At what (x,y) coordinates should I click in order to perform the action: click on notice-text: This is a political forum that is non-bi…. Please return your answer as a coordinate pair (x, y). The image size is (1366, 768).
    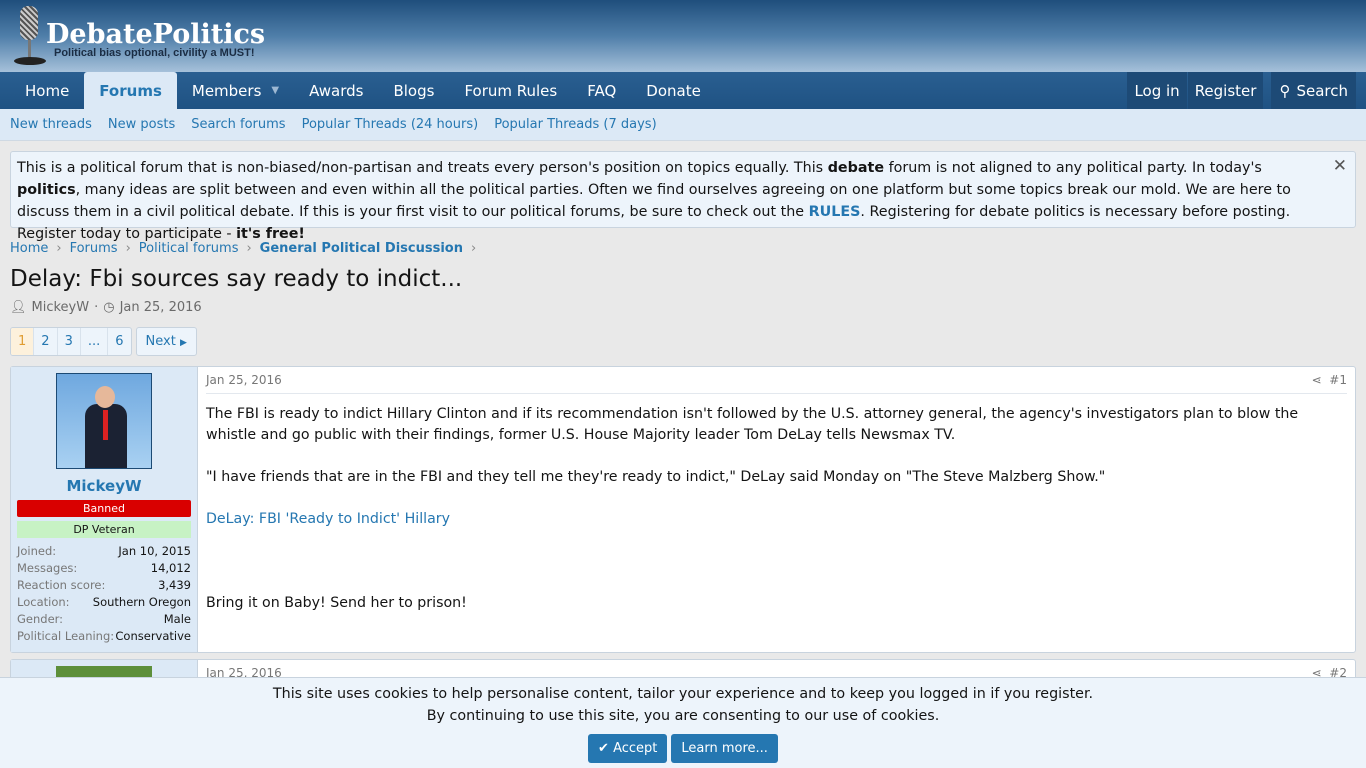
    Looking at the image, I should click on (422, 168).